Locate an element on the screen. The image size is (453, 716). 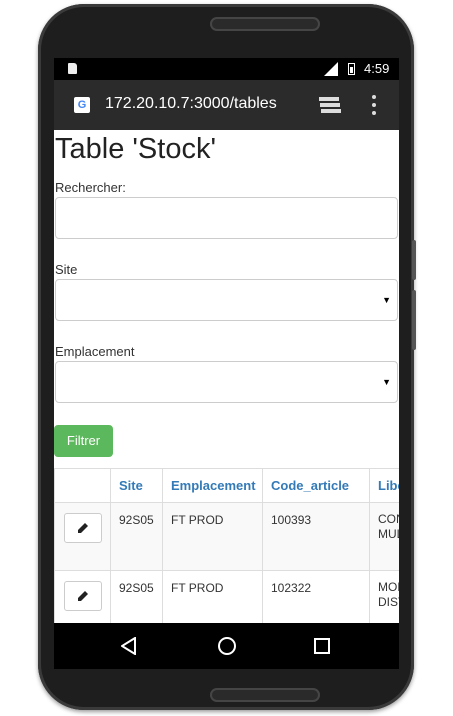
cell-site: 92S05 is located at coordinates (136, 536).